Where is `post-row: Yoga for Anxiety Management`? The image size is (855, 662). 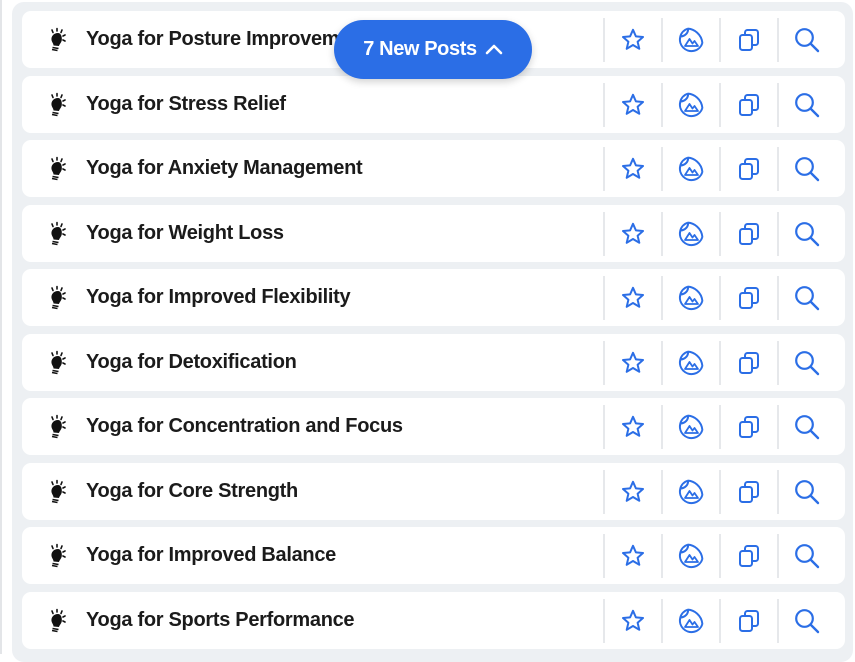 post-row: Yoga for Anxiety Management is located at coordinates (433, 168).